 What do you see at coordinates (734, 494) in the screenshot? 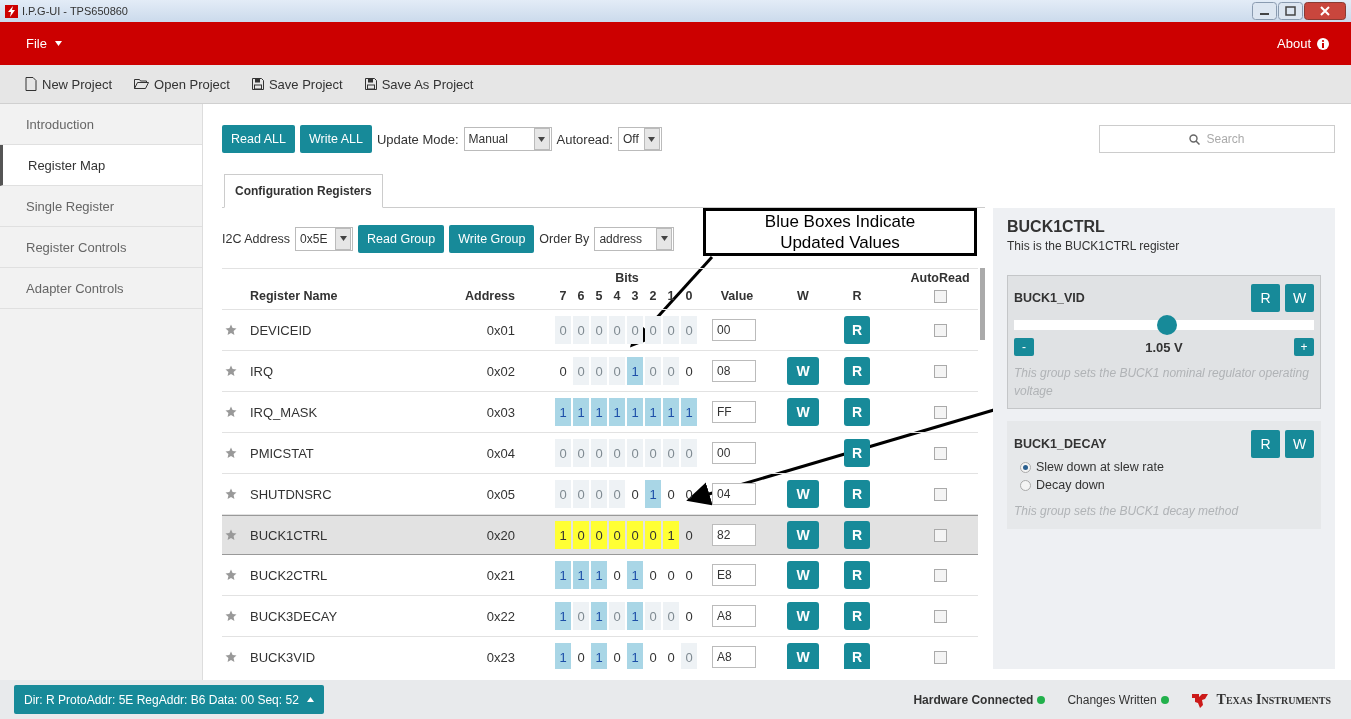
I see `value-field: 04` at bounding box center [734, 494].